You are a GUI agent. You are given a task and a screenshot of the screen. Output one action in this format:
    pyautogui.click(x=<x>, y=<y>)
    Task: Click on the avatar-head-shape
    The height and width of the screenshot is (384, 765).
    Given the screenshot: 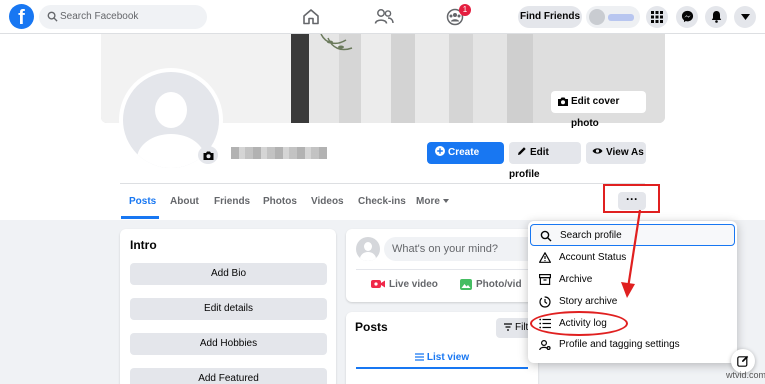 What is the action you would take?
    pyautogui.click(x=171, y=110)
    